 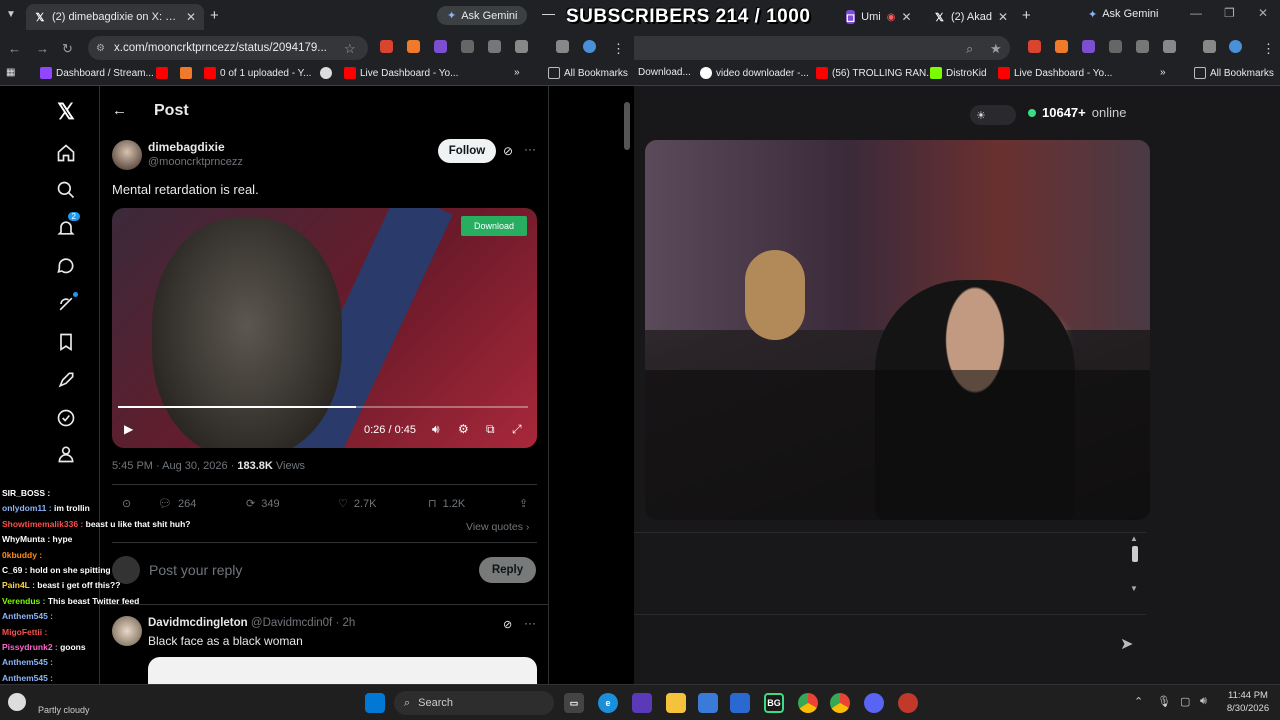 What do you see at coordinates (66, 111) in the screenshot?
I see `x-logo-icon: 𝕏` at bounding box center [66, 111].